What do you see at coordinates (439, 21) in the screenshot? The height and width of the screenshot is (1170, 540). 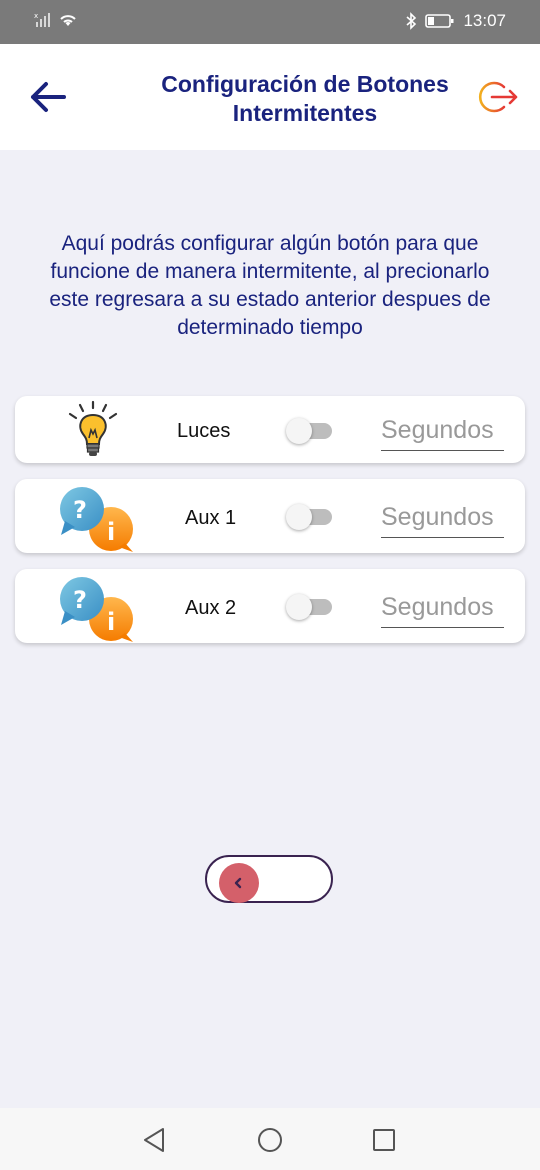 I see `battery-icon` at bounding box center [439, 21].